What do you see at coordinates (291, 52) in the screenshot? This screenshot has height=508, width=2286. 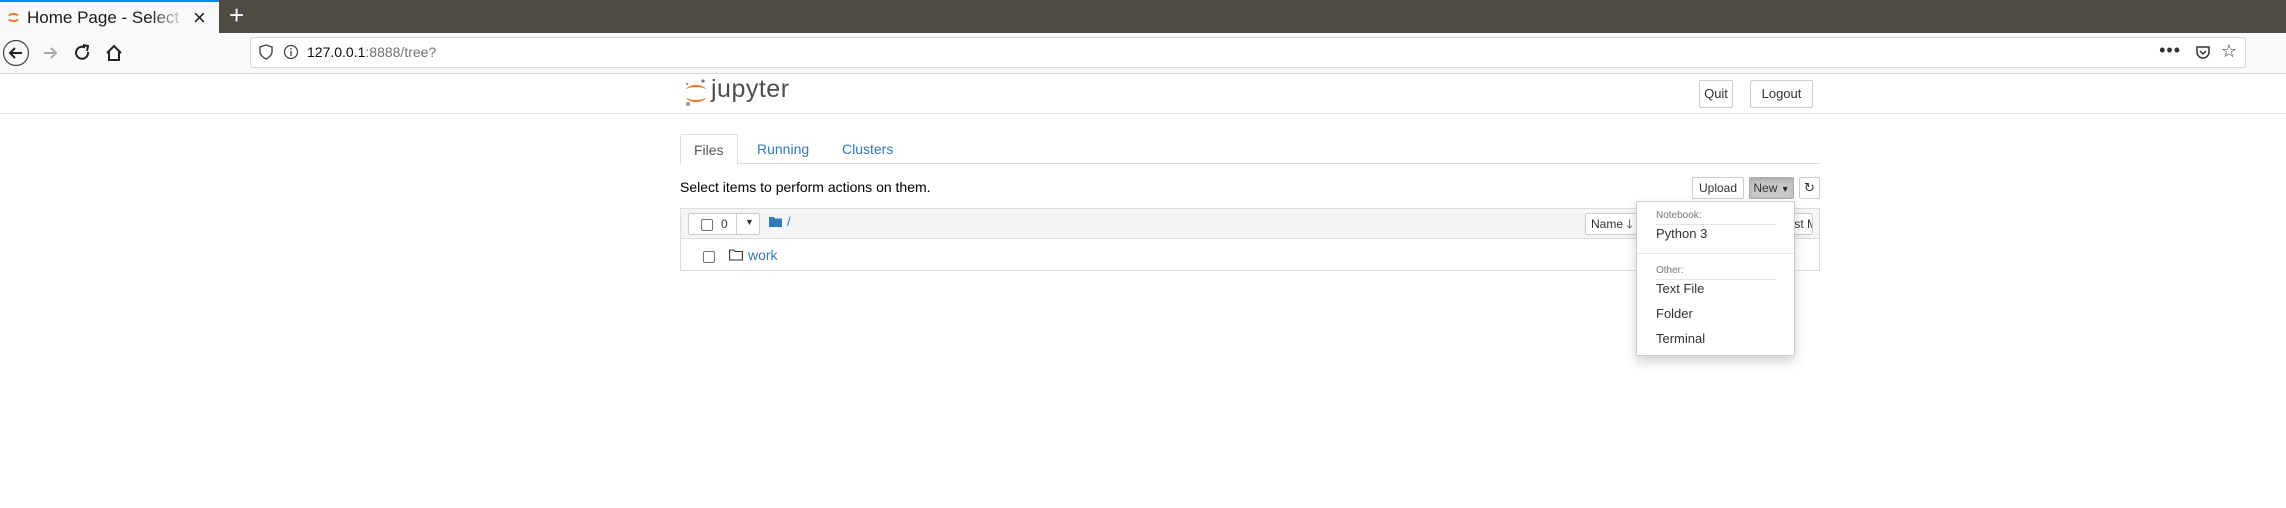 I see `info-icon` at bounding box center [291, 52].